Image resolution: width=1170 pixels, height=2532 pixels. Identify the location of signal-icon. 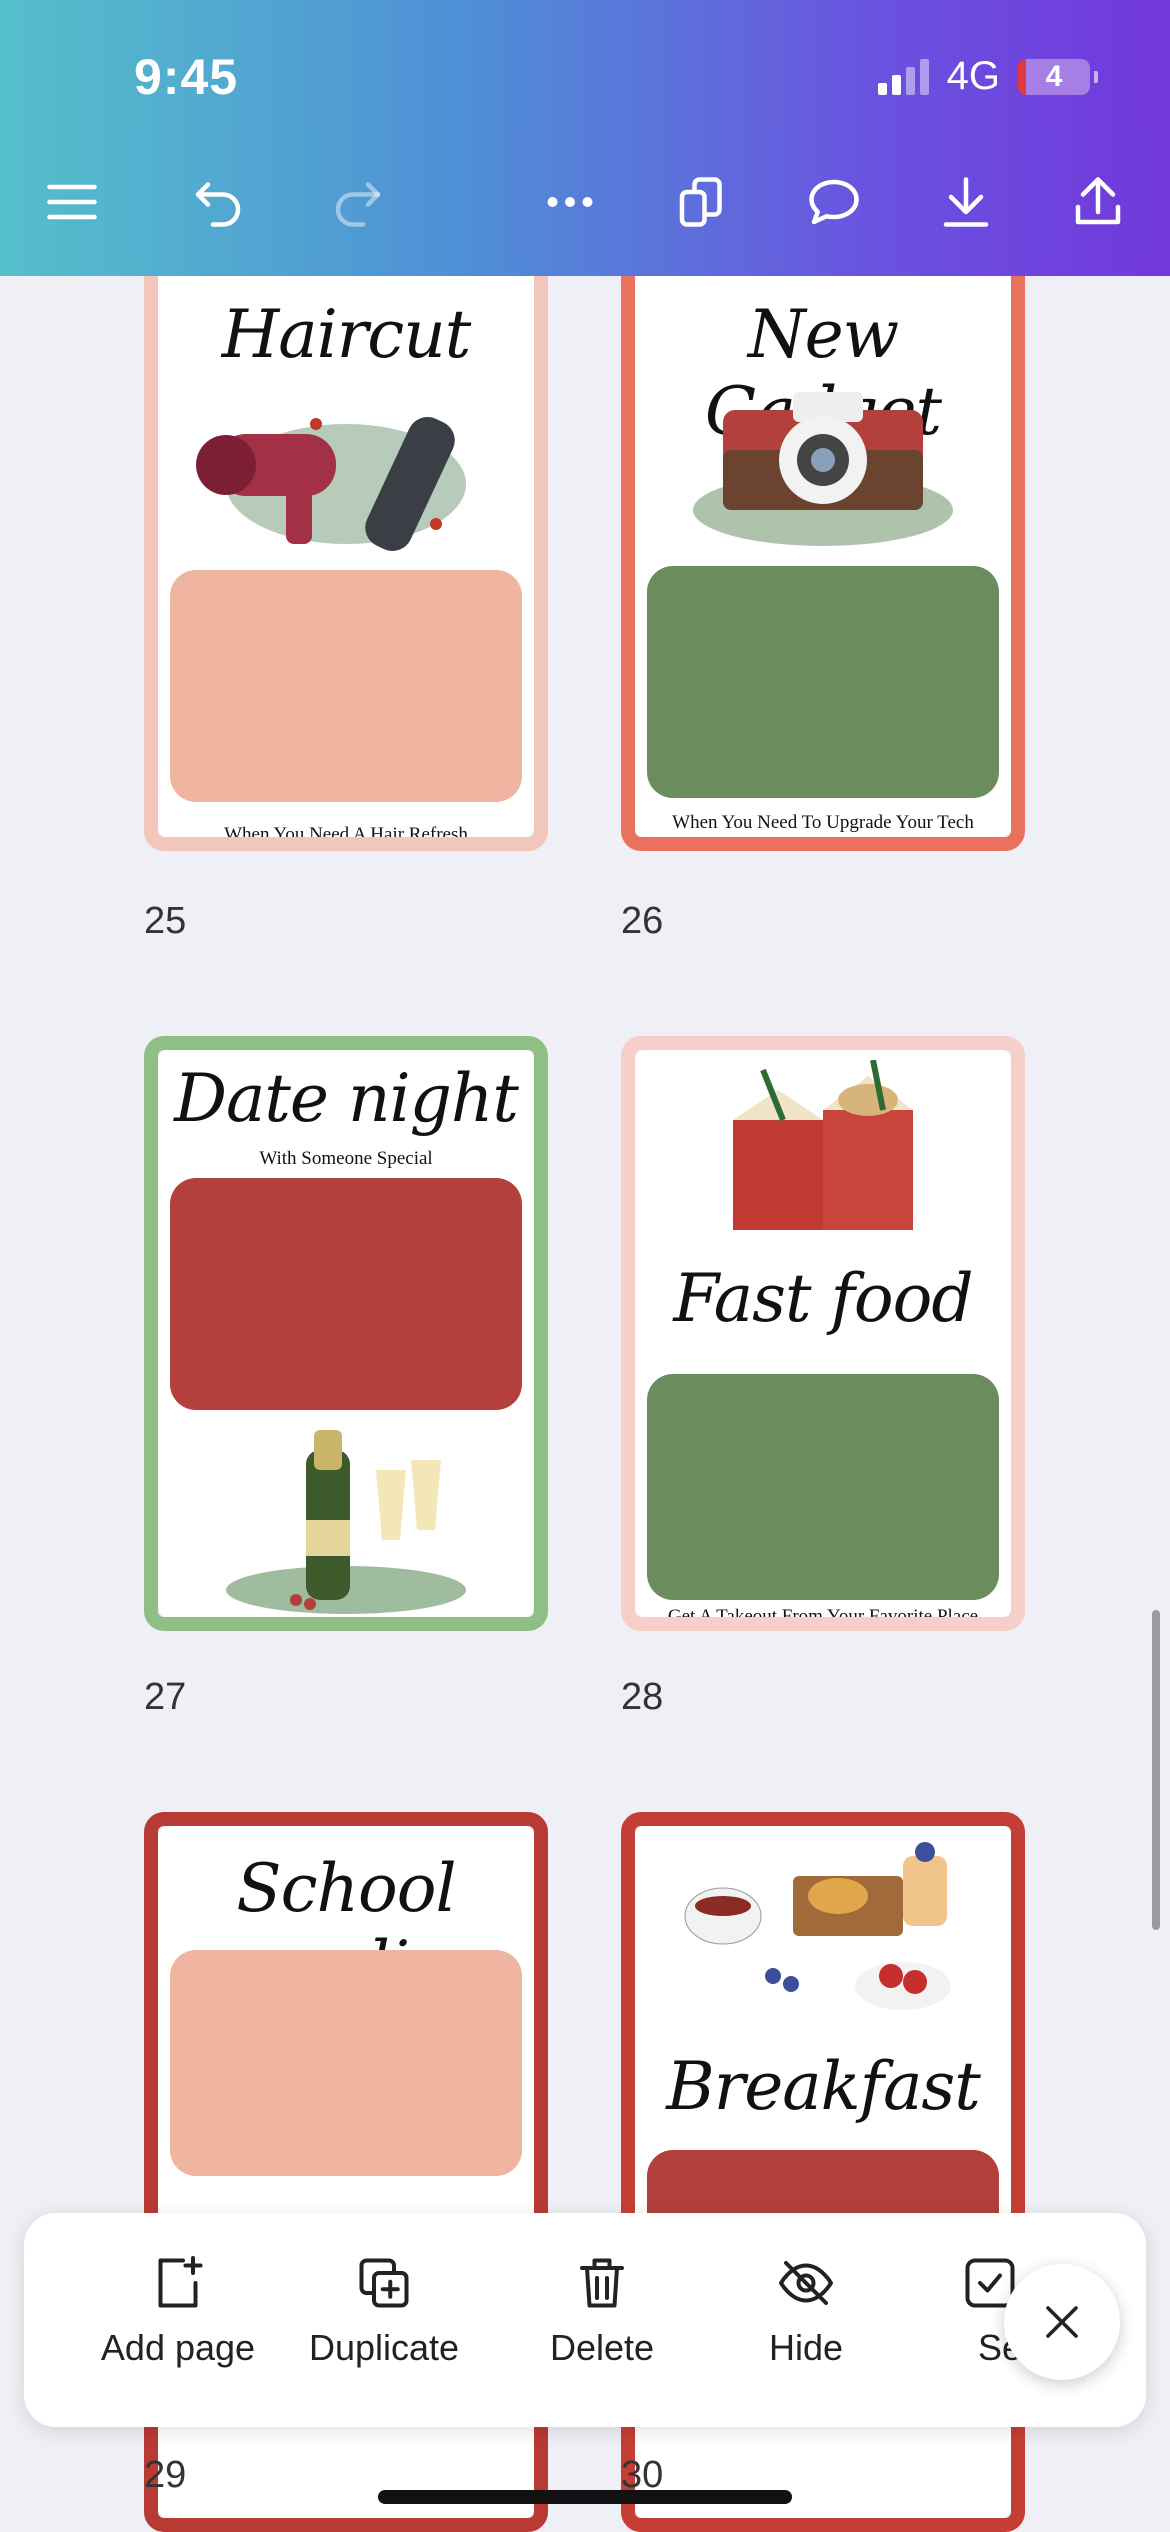
(903, 76).